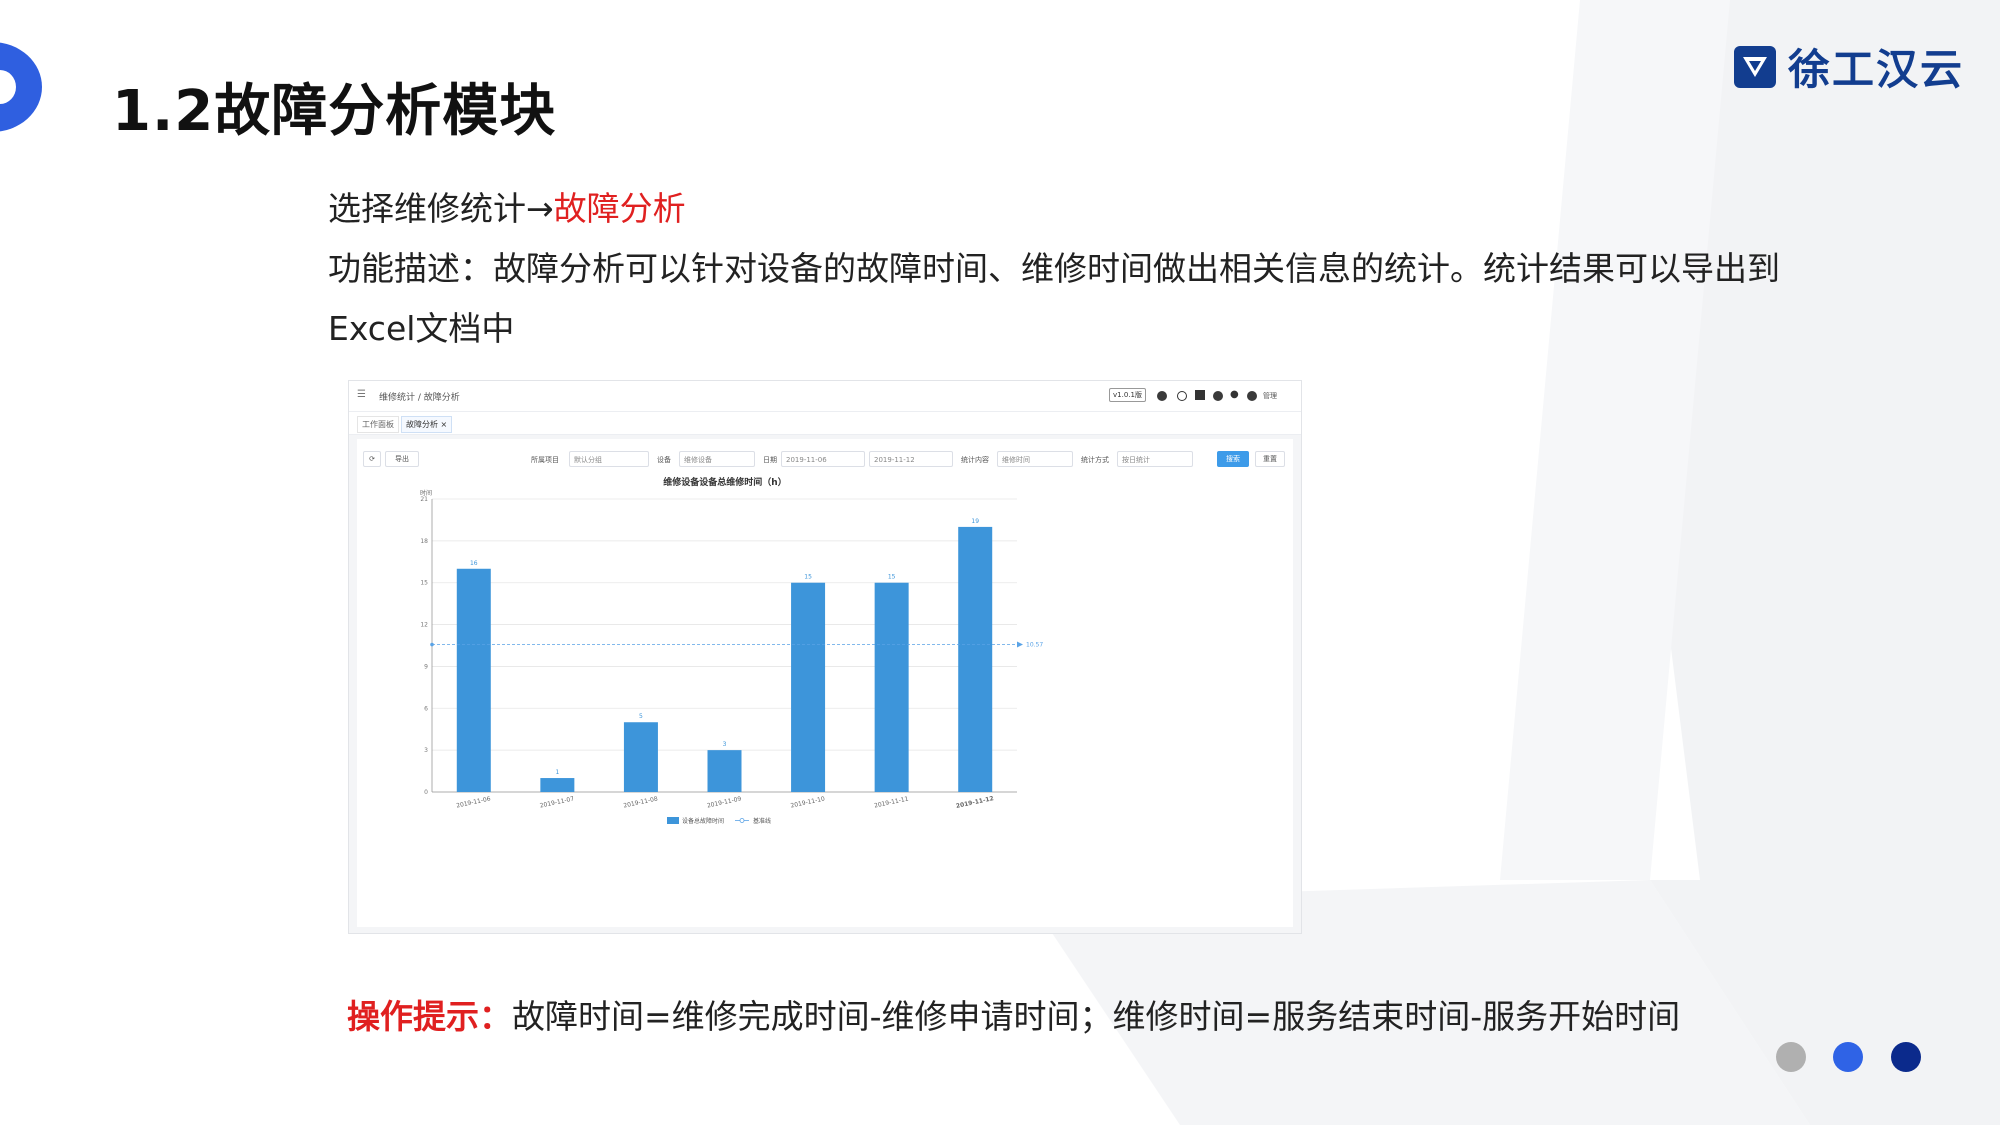  What do you see at coordinates (892, 802) in the screenshot?
I see `x-tick-label: 2019-11-11` at bounding box center [892, 802].